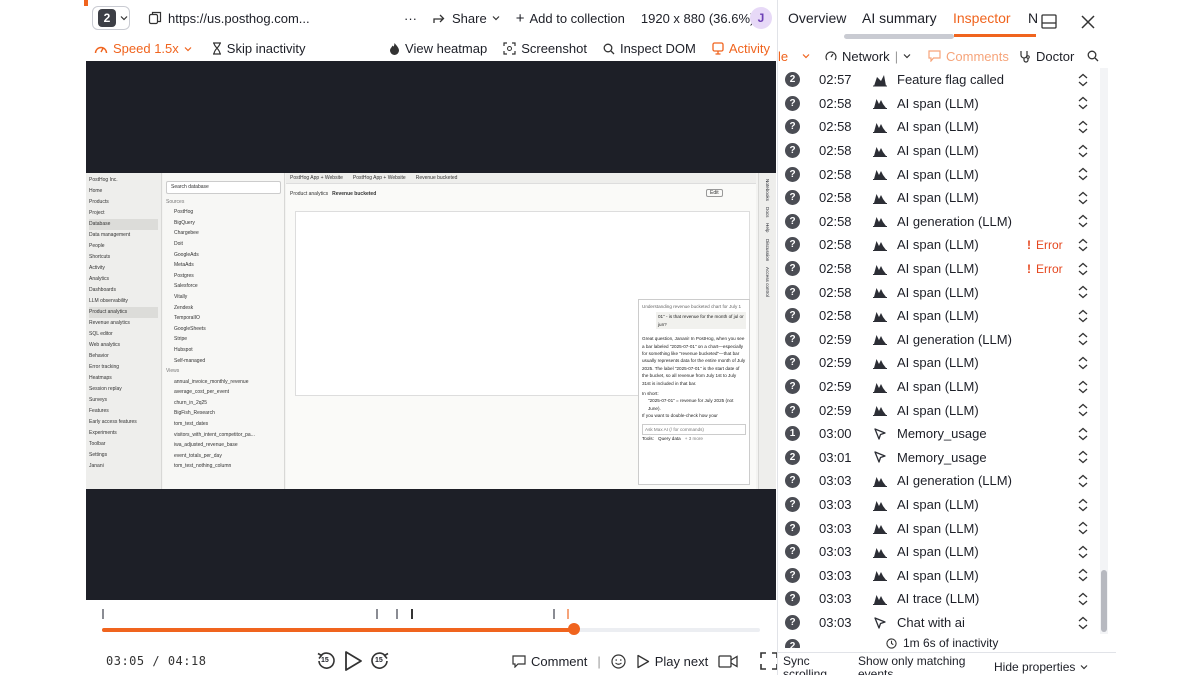 The height and width of the screenshot is (675, 1200). I want to click on event-row: ? 03:03 Chat with ai, so click(939, 623).